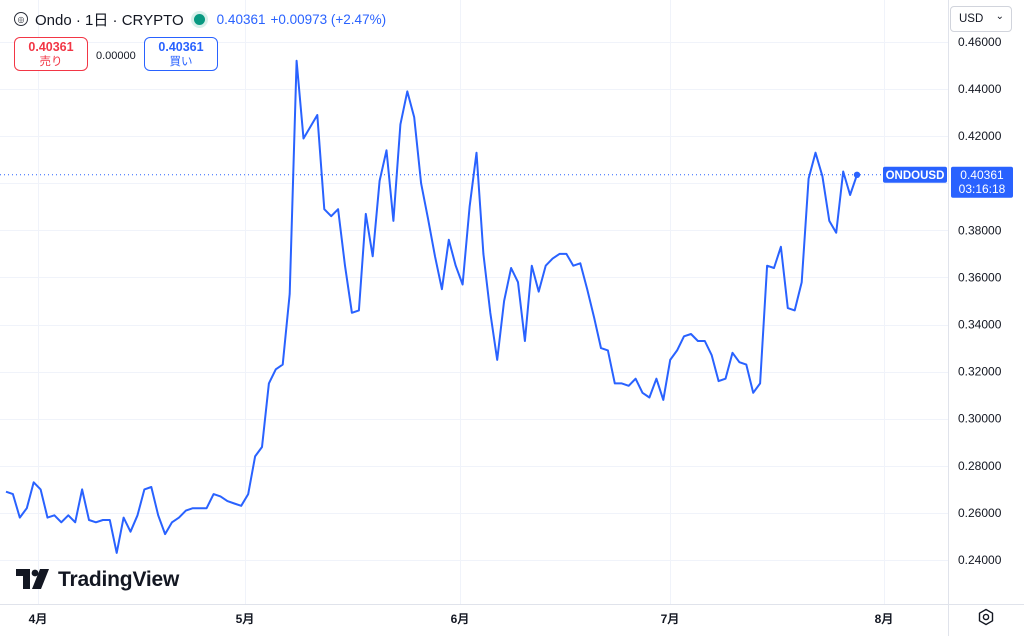  What do you see at coordinates (980, 42) in the screenshot?
I see `y-tick-label: 0.46000` at bounding box center [980, 42].